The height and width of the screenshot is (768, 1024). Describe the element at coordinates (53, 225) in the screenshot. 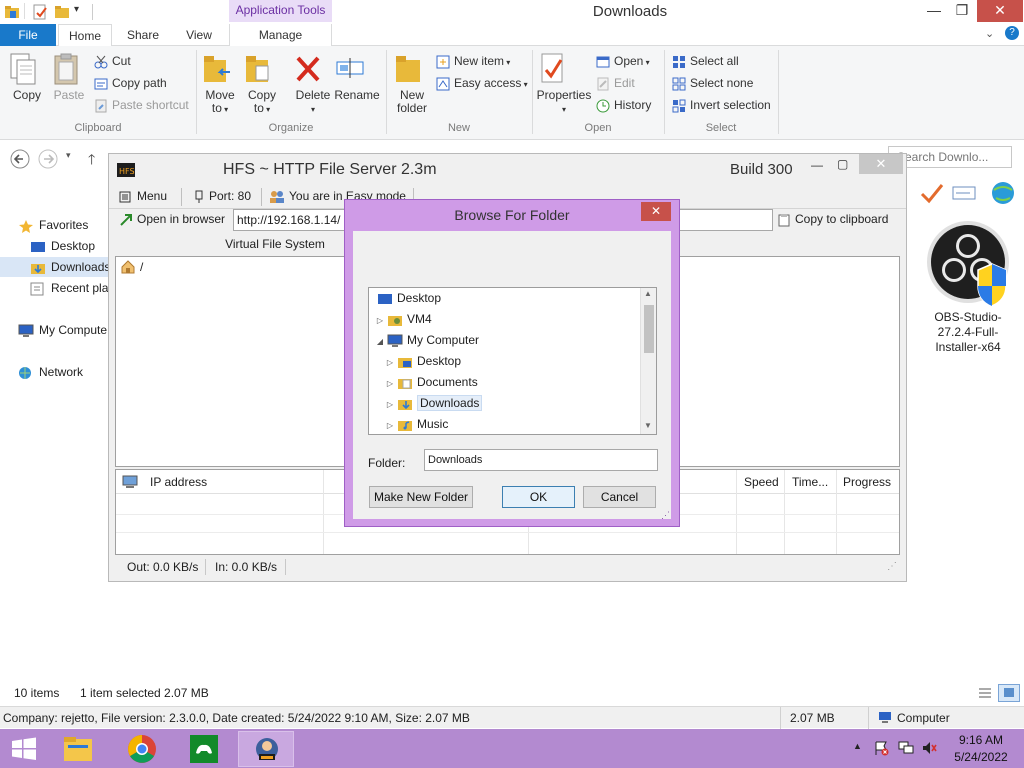

I see `nav-favorites: Favorites` at that location.